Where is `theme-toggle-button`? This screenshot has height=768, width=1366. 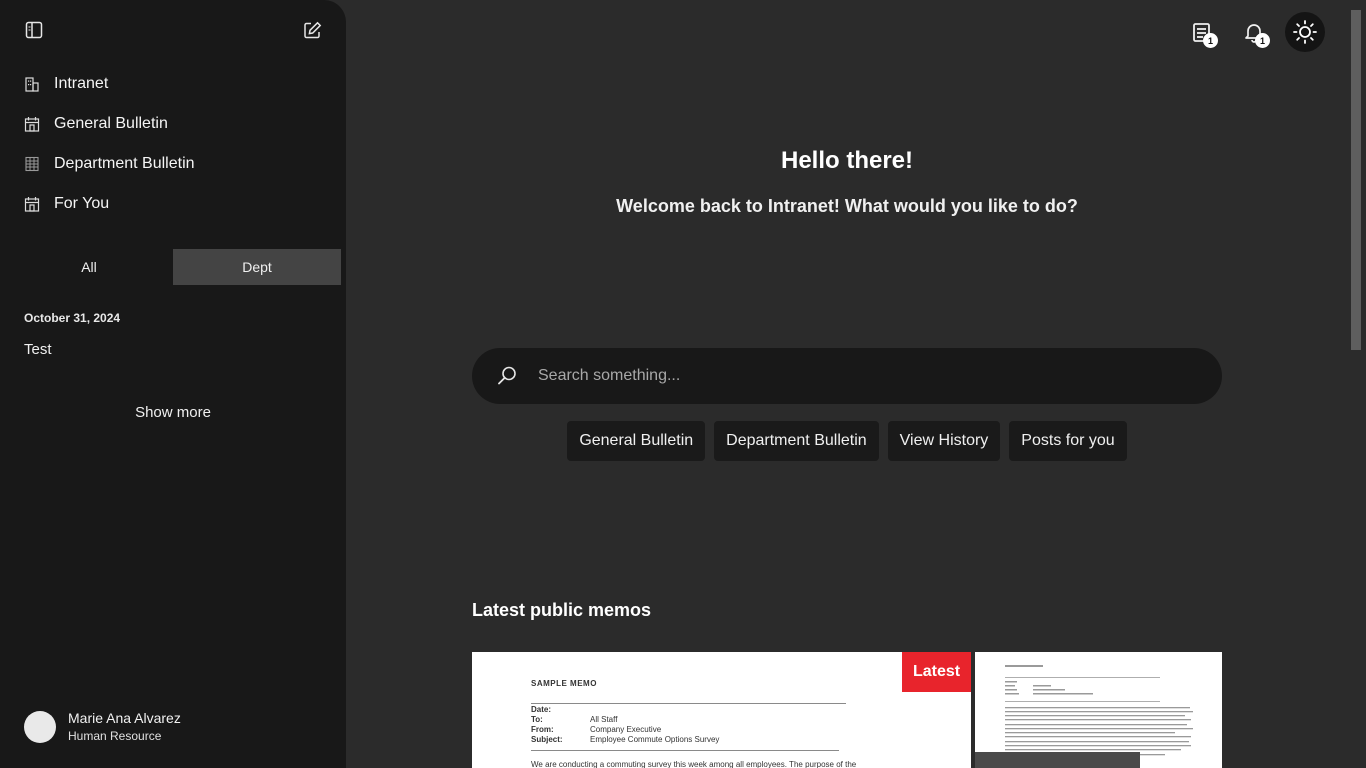
theme-toggle-button is located at coordinates (1305, 32).